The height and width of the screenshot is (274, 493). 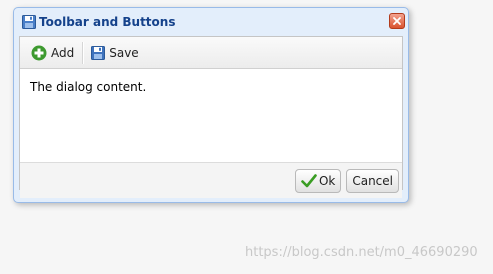 I want to click on cancel-button-label: Cancel, so click(x=372, y=180).